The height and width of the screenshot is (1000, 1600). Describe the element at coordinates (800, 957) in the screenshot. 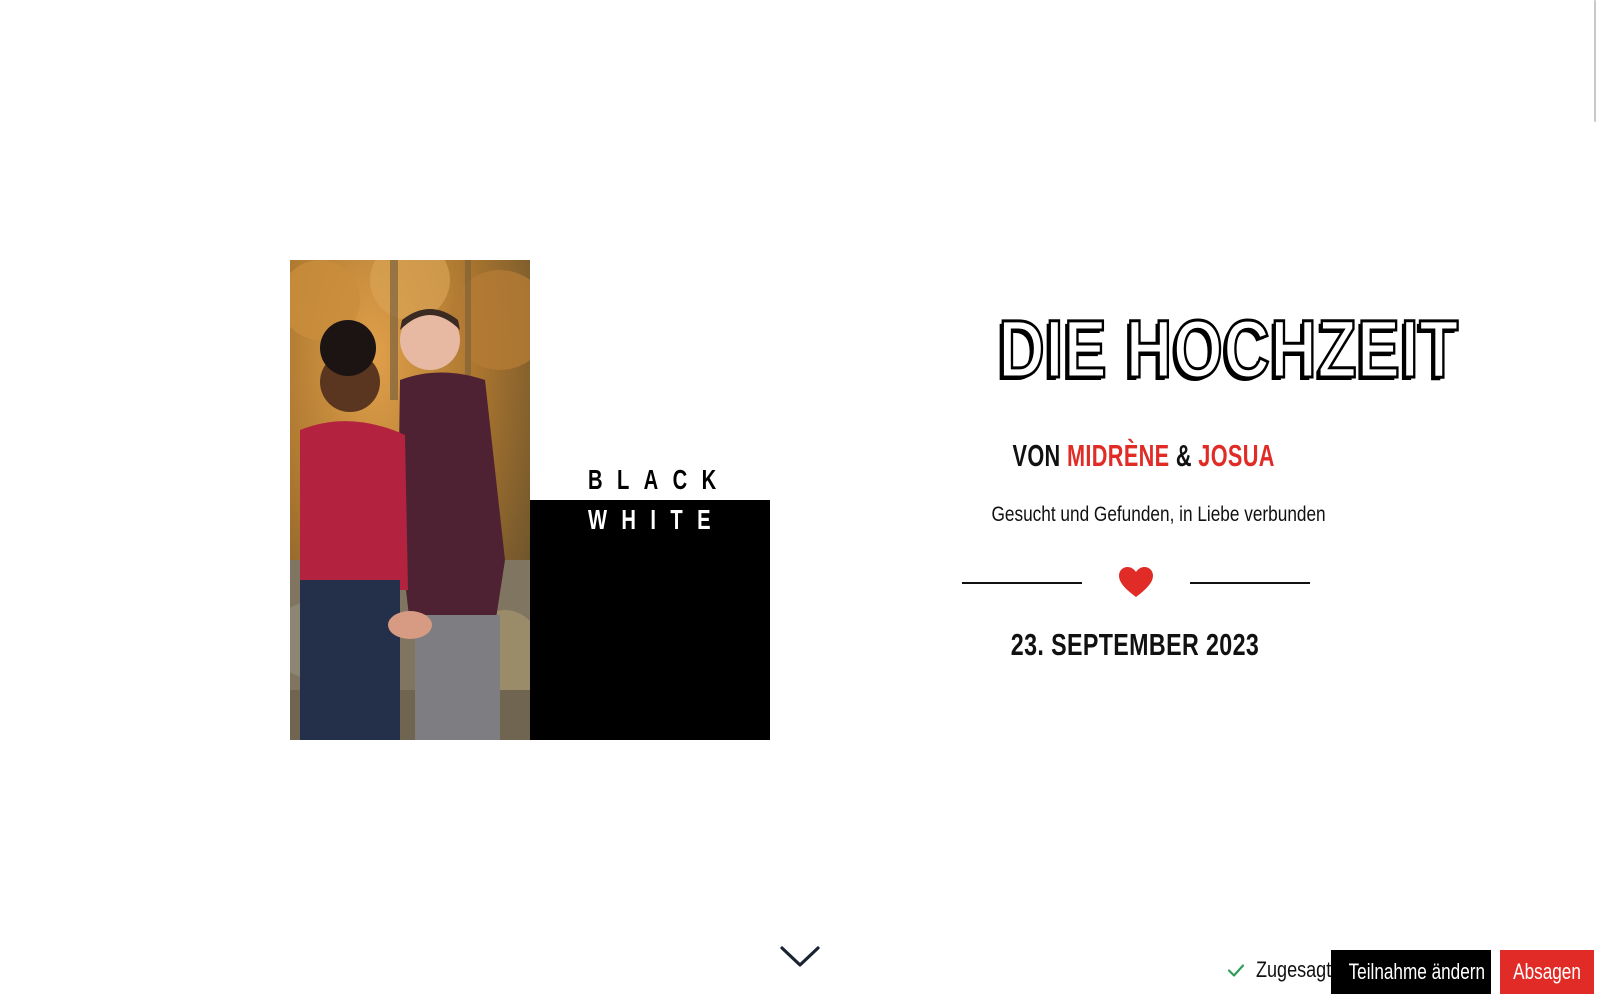

I see `chevron-down-icon` at that location.